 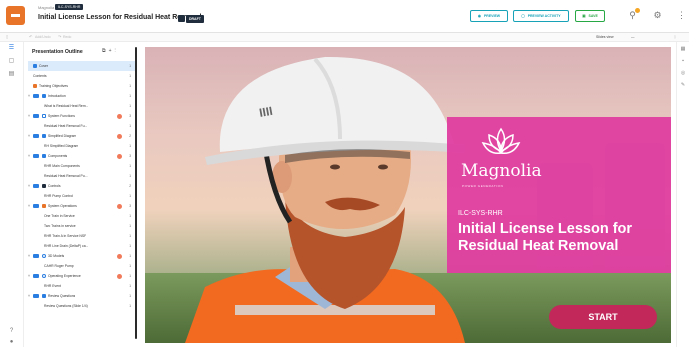 I want to click on flag-icon, so click(x=44, y=96).